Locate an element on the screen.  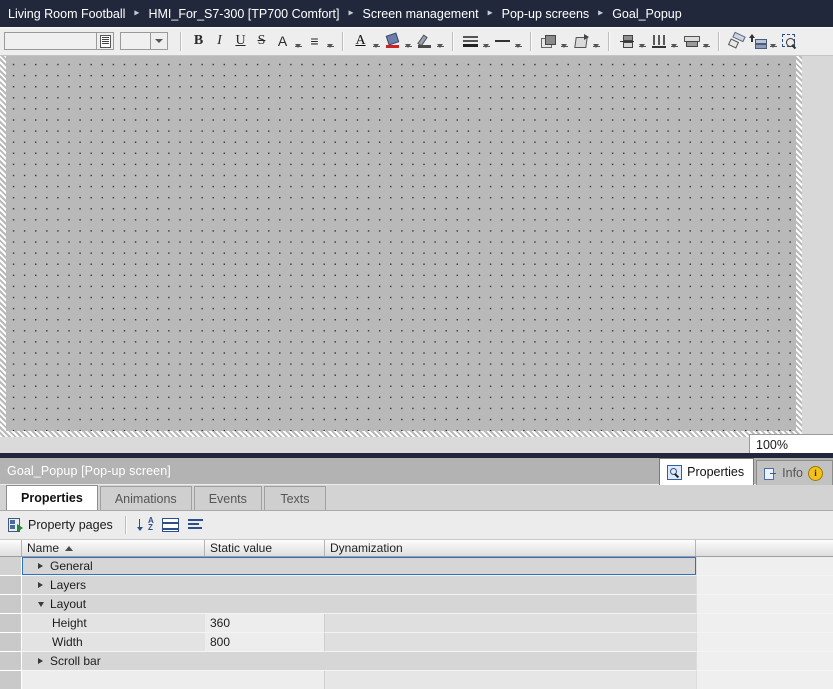
font-size-grow-dropdown is located at coordinates (297, 41).